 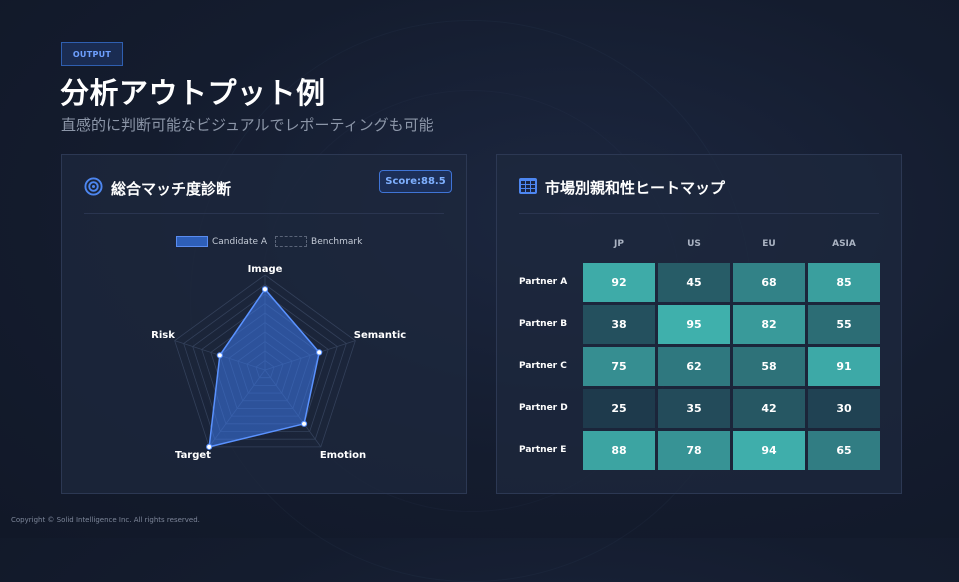 What do you see at coordinates (543, 450) in the screenshot?
I see `heatmap-row-header: Partner E` at bounding box center [543, 450].